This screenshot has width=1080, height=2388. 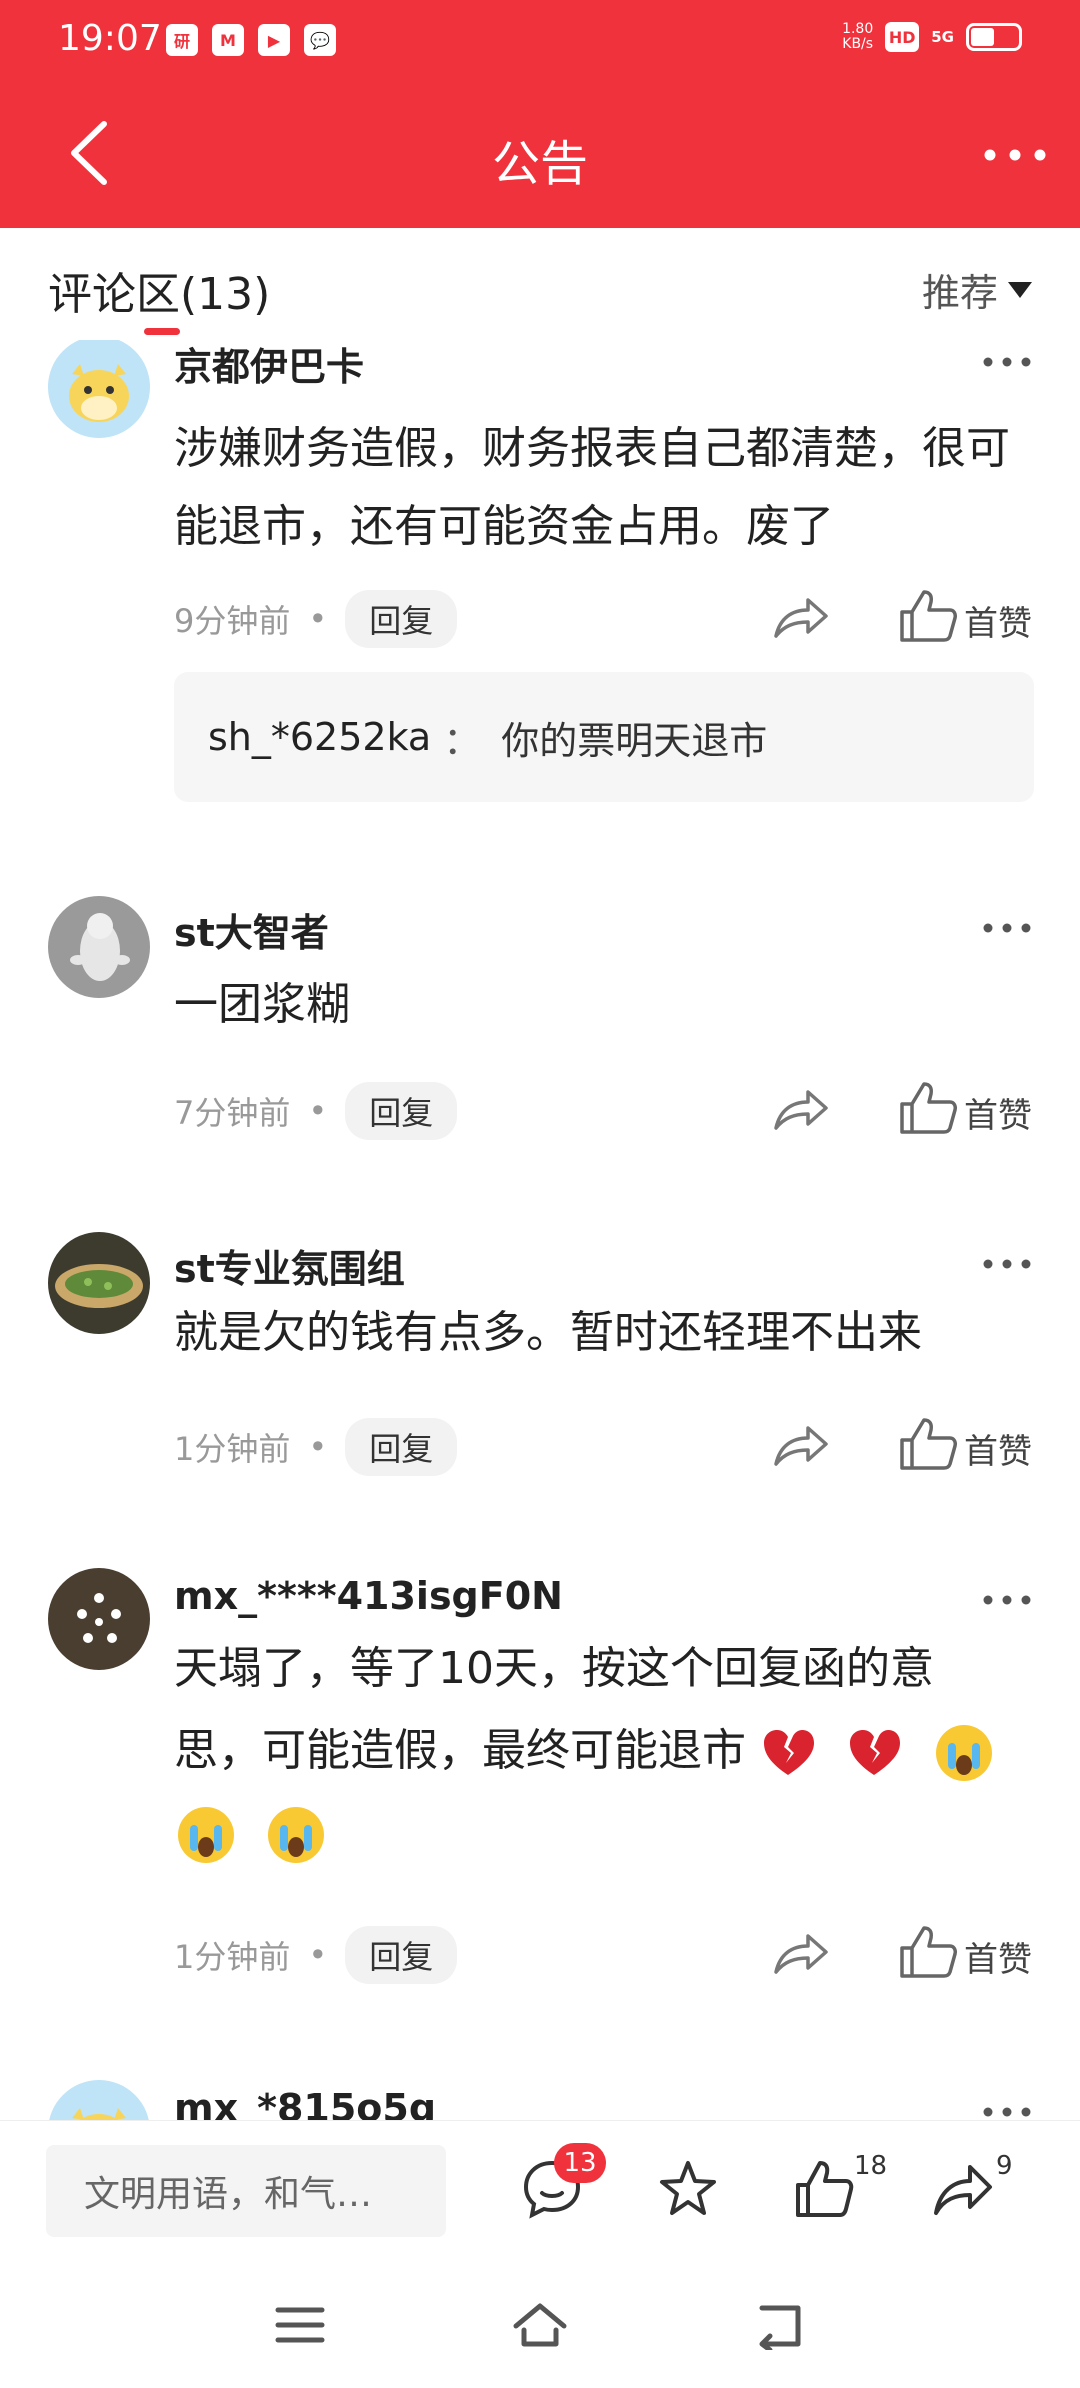 What do you see at coordinates (959, 293) in the screenshot?
I see `sort-label: 推荐` at bounding box center [959, 293].